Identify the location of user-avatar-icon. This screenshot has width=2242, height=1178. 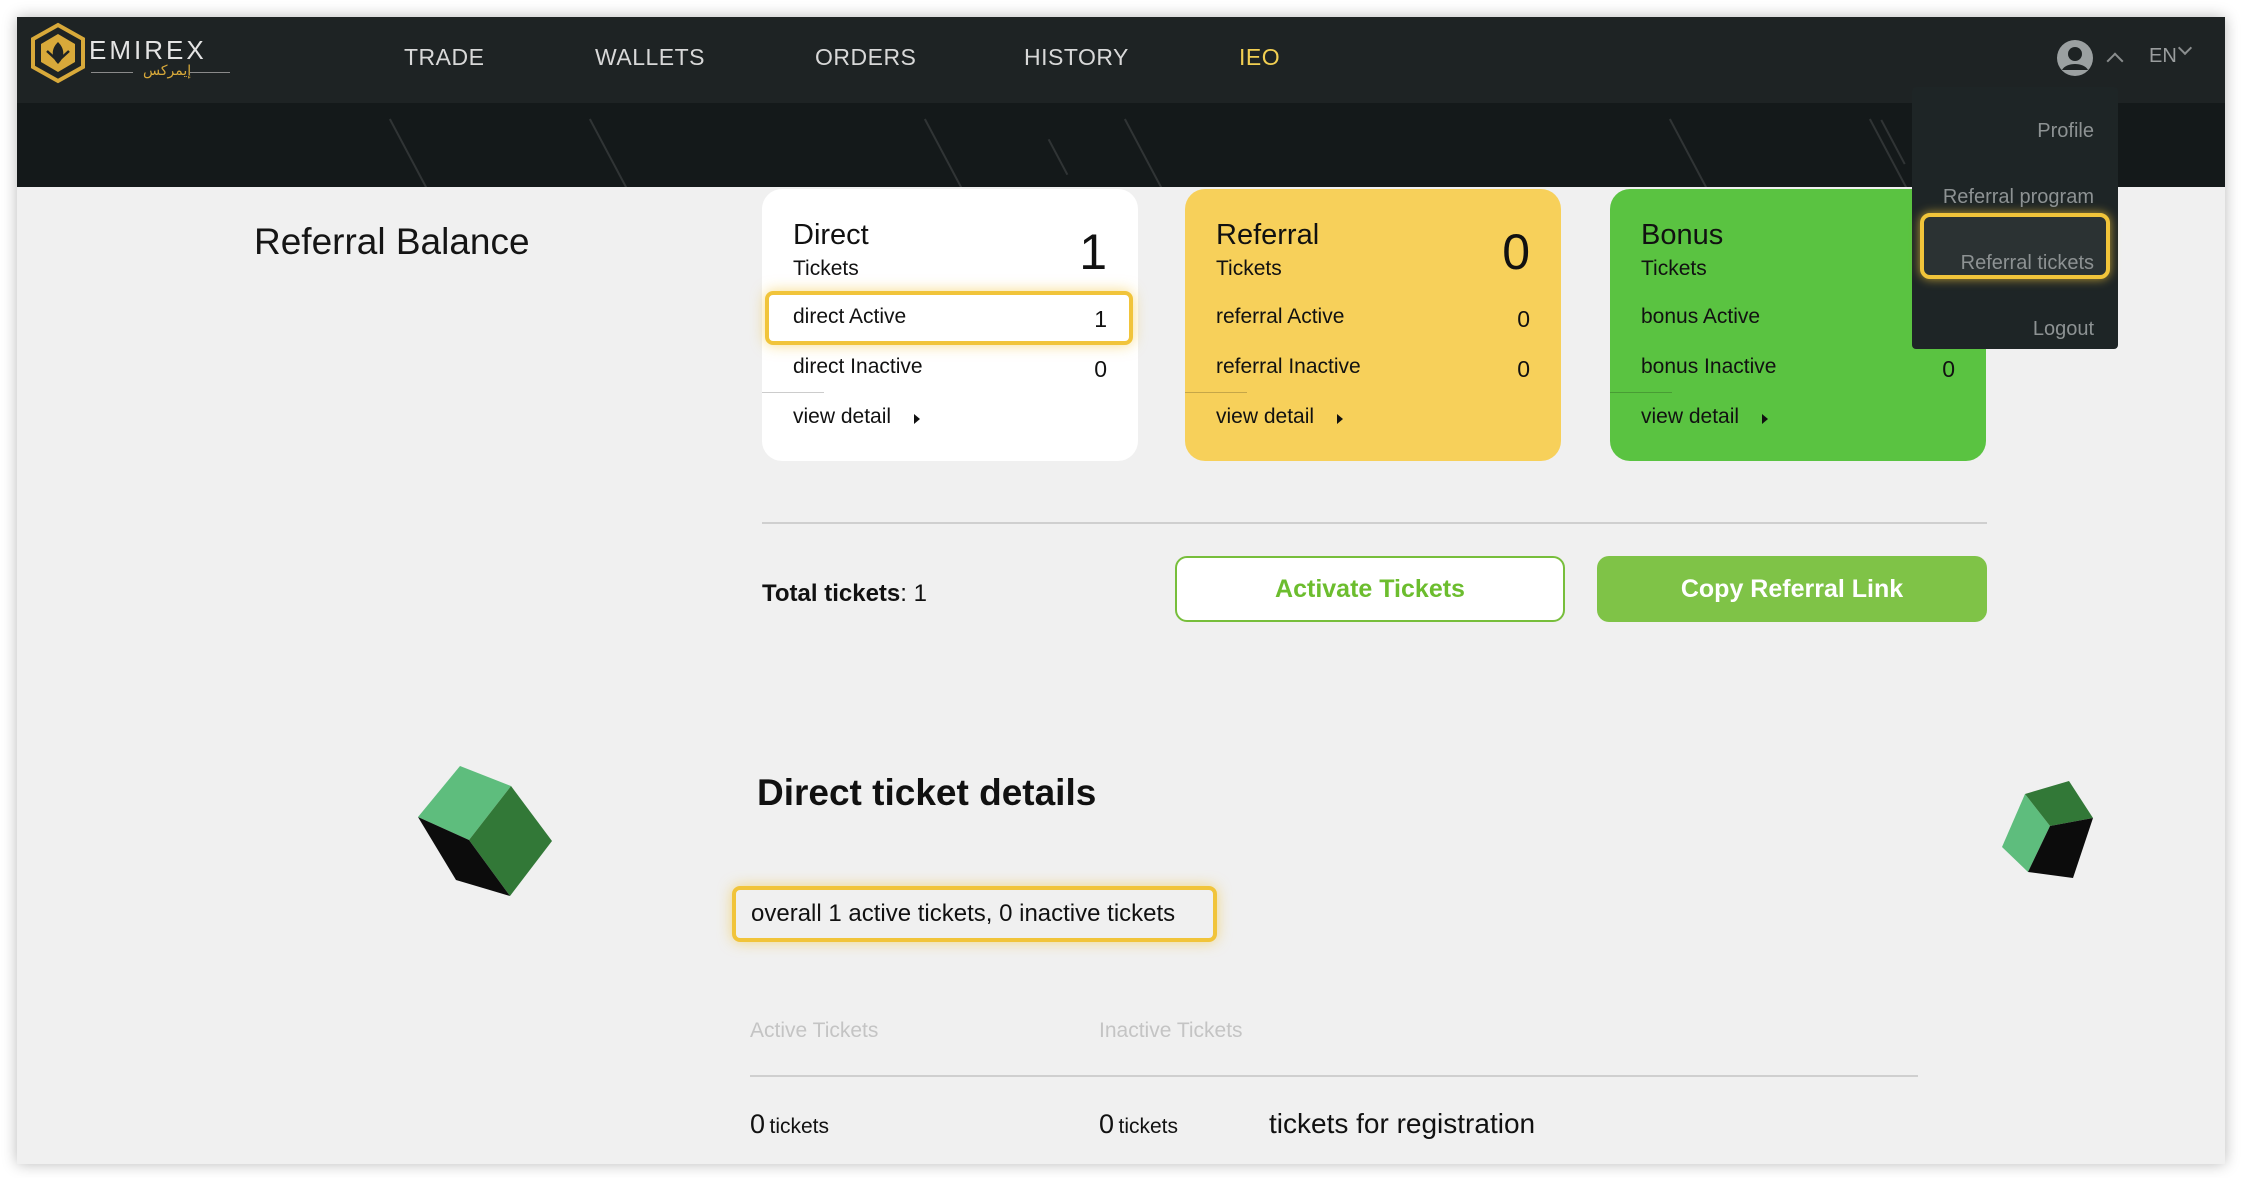
(2075, 58).